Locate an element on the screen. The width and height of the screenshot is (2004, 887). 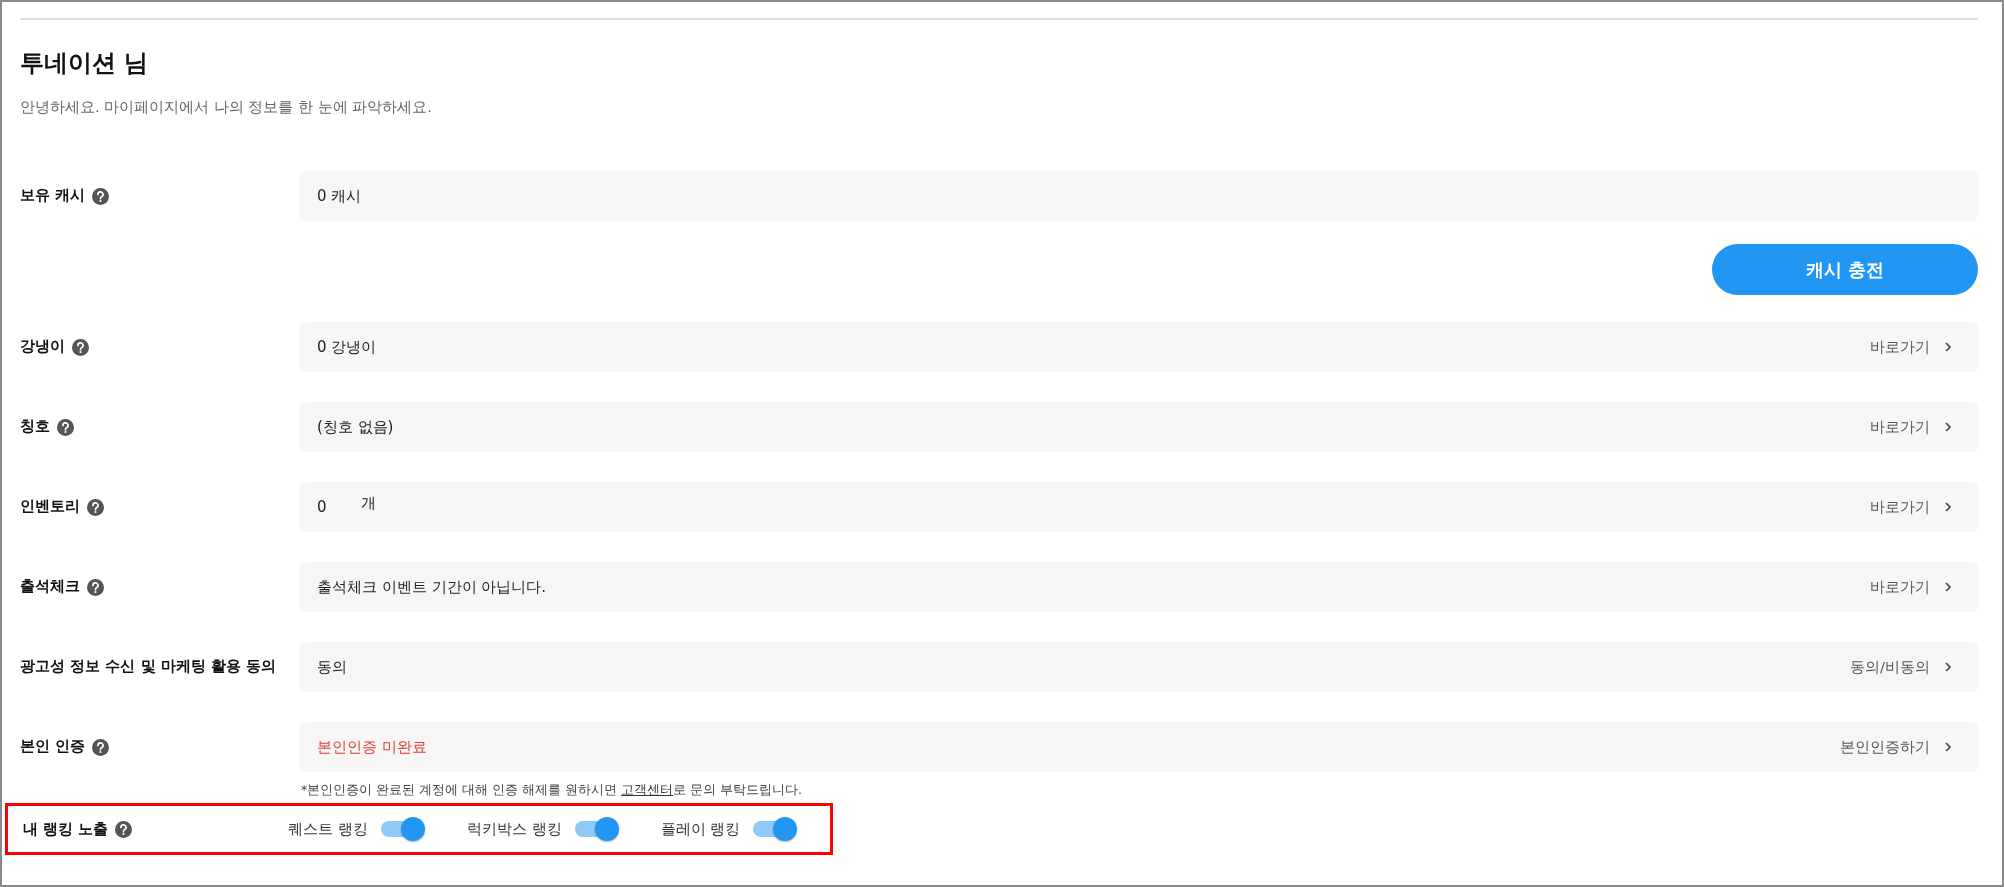
field-label: 내 랭킹 노출 is located at coordinates (66, 829).